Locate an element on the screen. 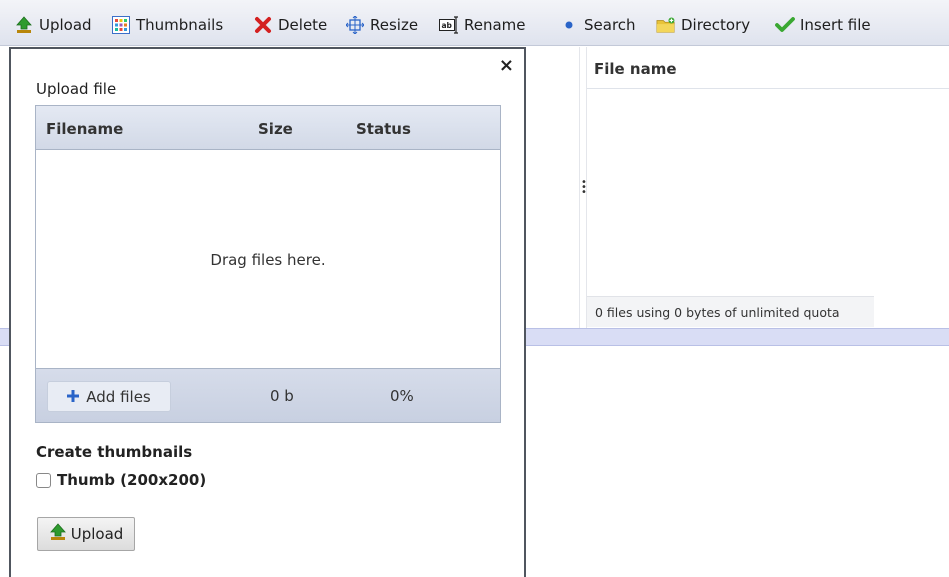 The height and width of the screenshot is (577, 949). svg-text: ab is located at coordinates (447, 25).